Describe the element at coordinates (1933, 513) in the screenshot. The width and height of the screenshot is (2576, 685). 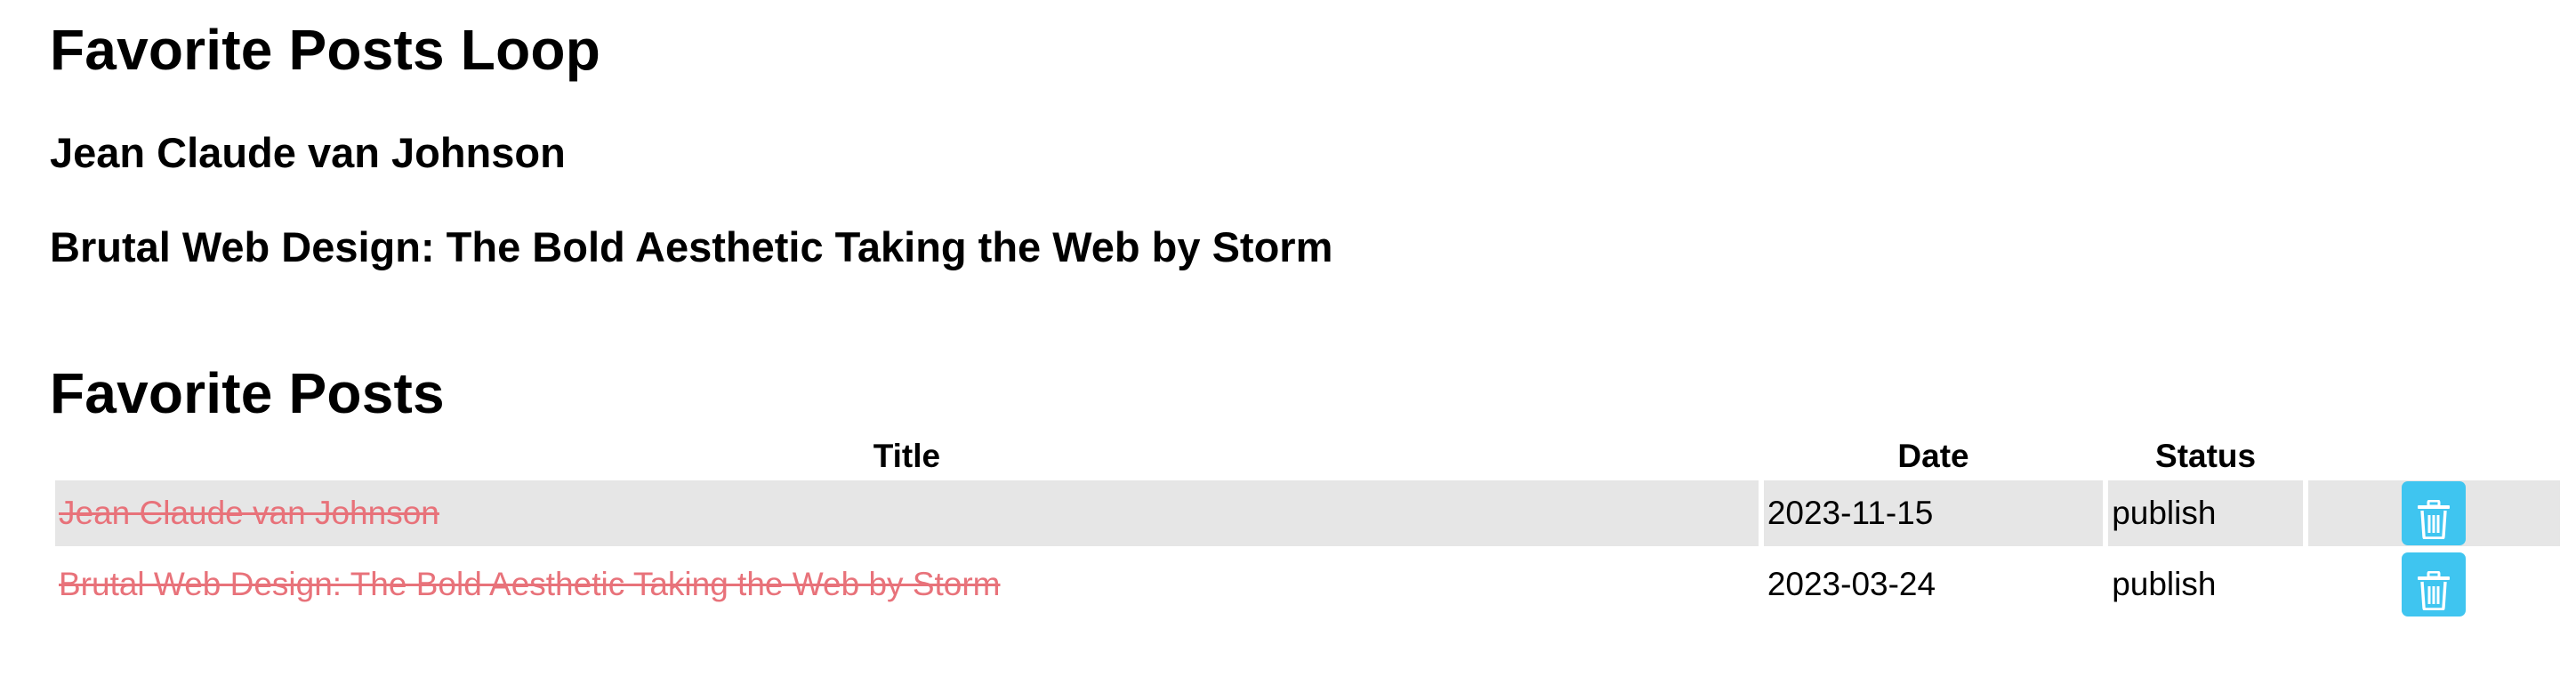
I see `date-cell: 2023-11-15` at that location.